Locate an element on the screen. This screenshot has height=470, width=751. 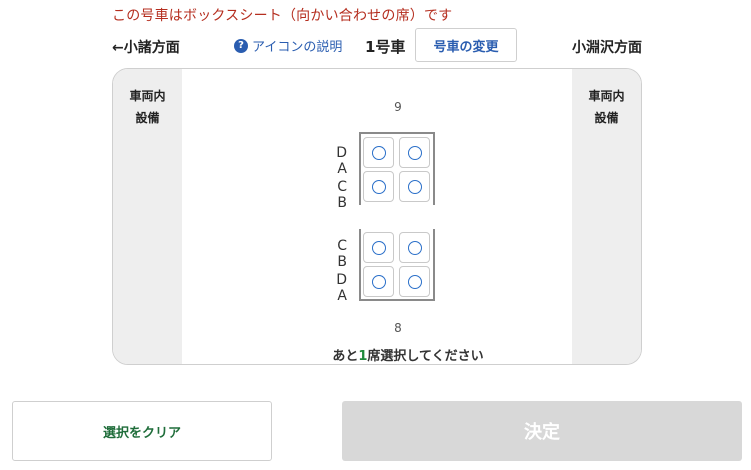
decide-button: 決定 is located at coordinates (542, 431).